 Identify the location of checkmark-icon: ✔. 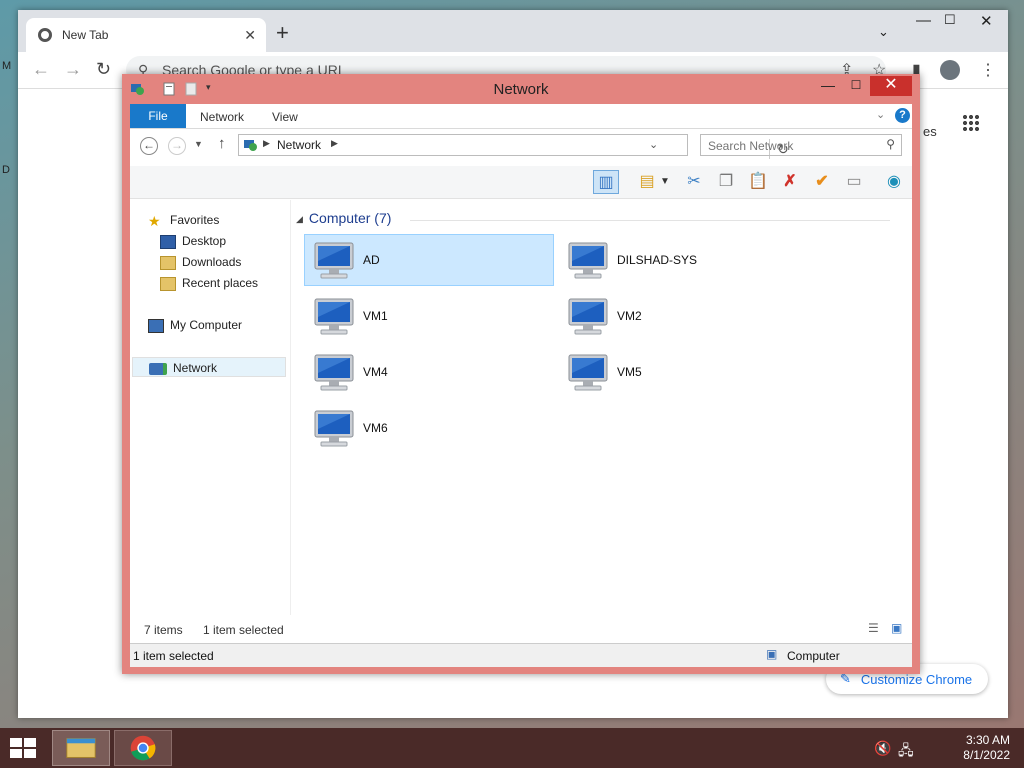
(822, 182).